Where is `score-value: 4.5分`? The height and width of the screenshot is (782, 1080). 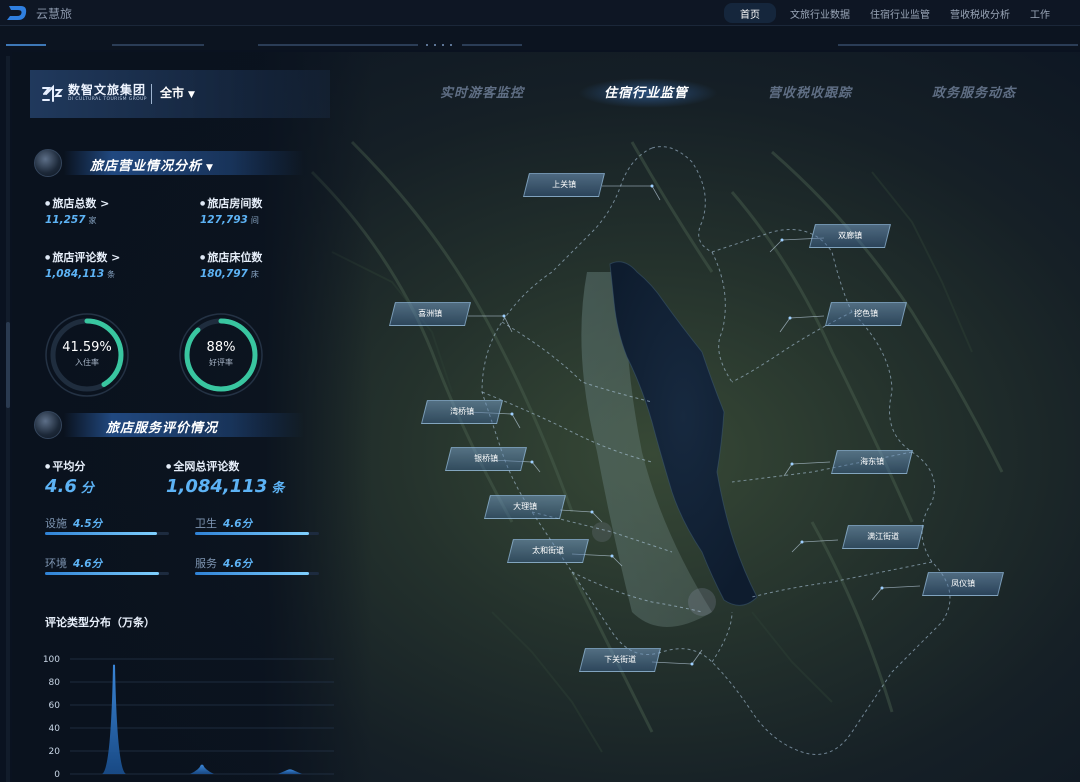 score-value: 4.5分 is located at coordinates (88, 524).